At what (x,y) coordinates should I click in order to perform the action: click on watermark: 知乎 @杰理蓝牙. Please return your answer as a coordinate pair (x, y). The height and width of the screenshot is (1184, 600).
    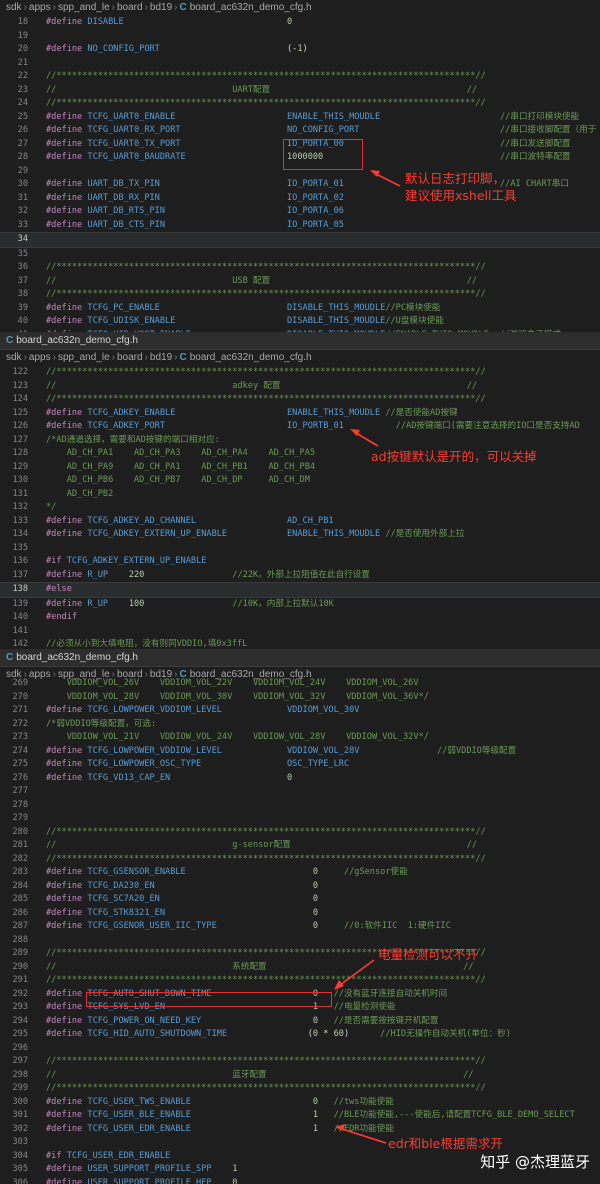
    Looking at the image, I should click on (535, 1162).